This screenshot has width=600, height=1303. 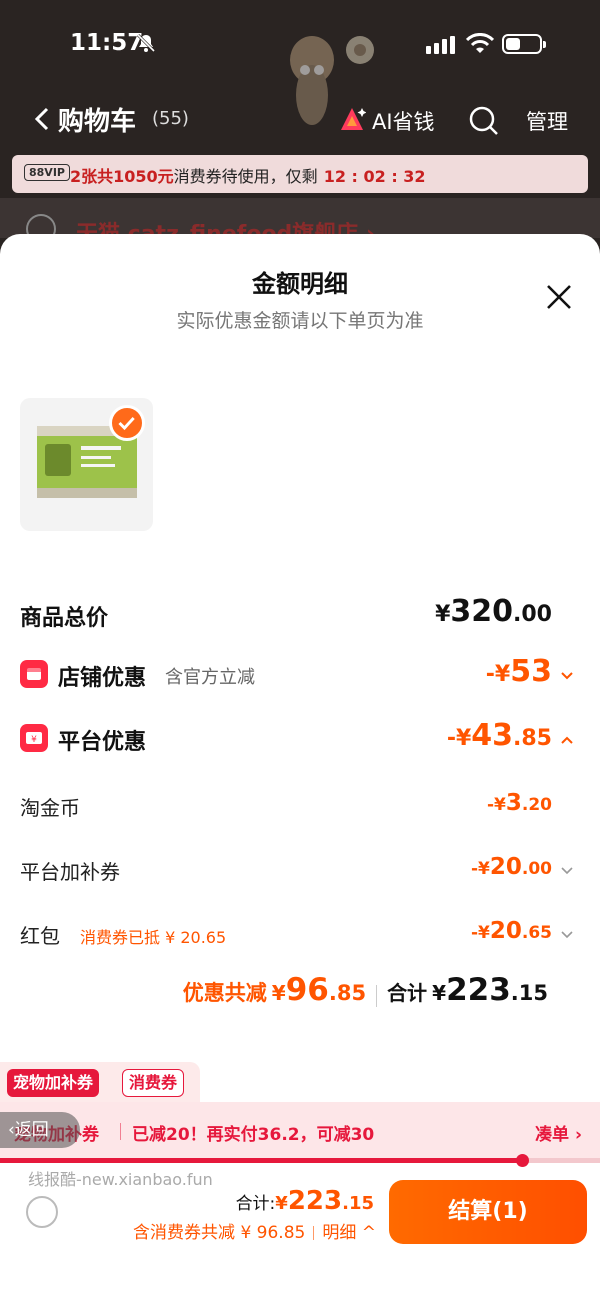 I want to click on coupon-banner: 88VIP 2张共1050元消费券待使用，仅剩 12 : 02 : 32, so click(x=300, y=174).